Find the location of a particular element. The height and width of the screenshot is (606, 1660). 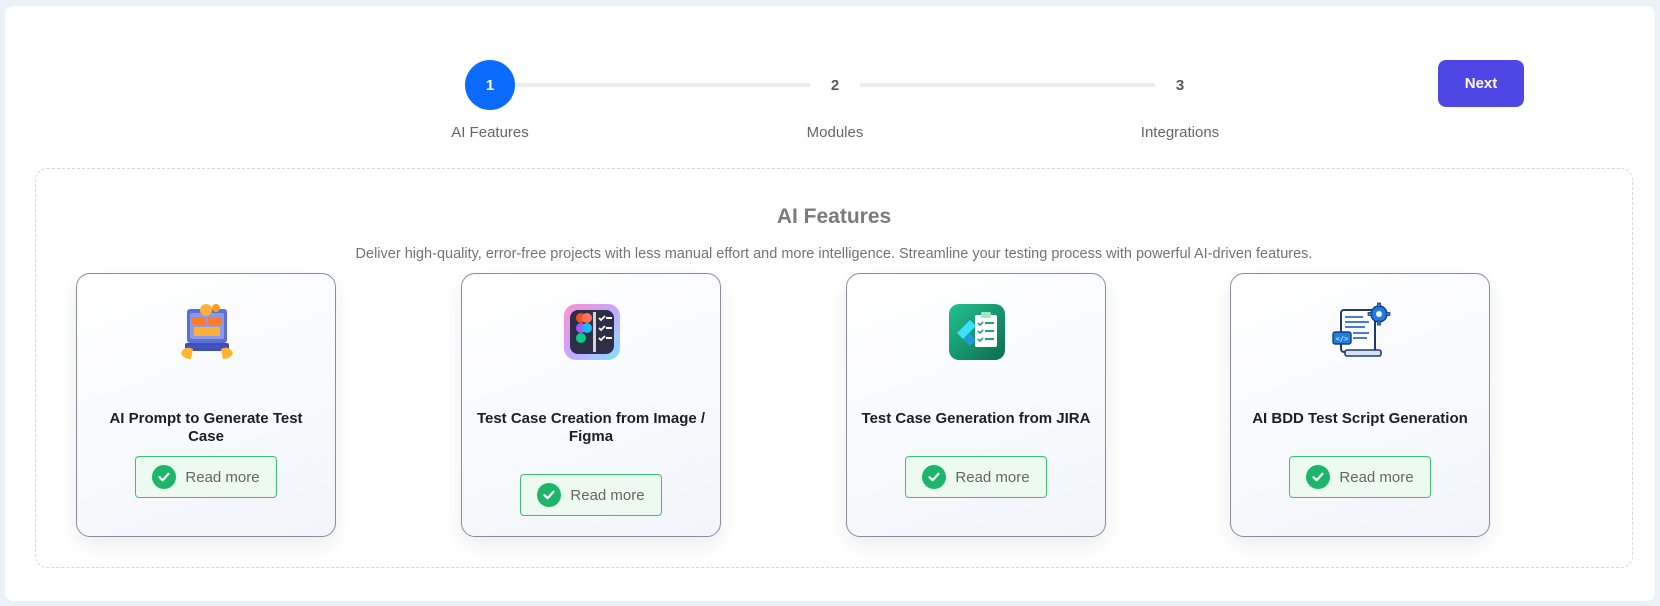

step-3-label: Integrations is located at coordinates (1180, 132).